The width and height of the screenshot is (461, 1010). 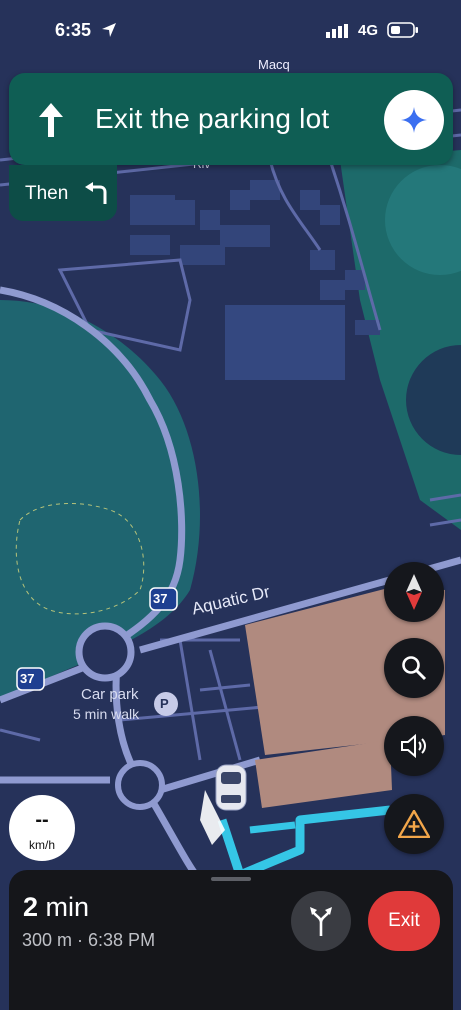 I want to click on next-maneuver-chip: Then, so click(x=63, y=193).